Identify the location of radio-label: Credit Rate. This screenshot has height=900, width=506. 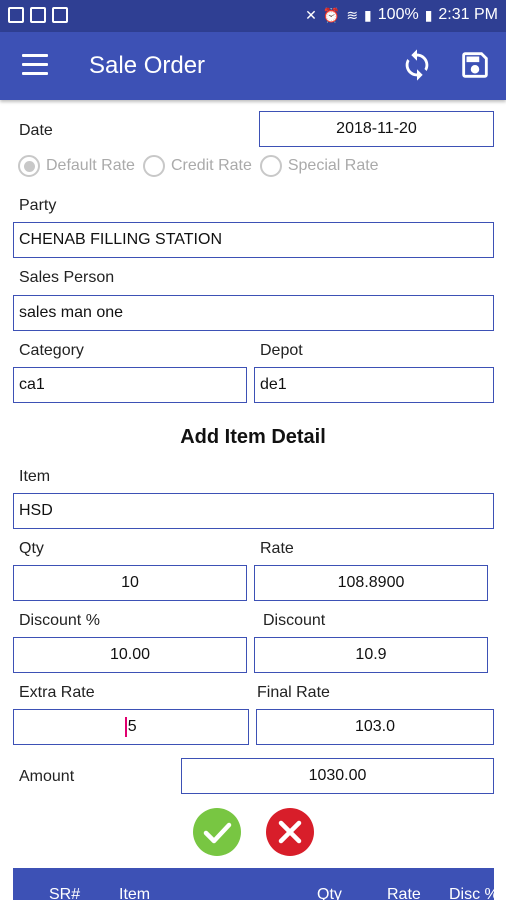
(211, 165).